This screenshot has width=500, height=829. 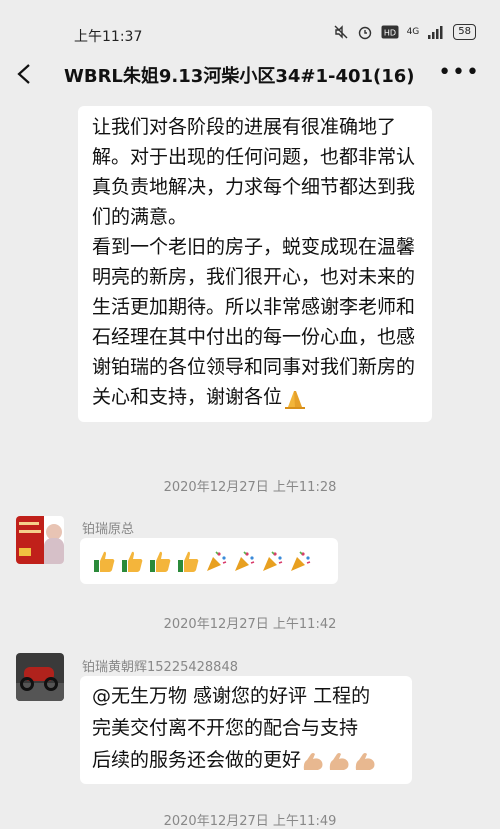 What do you see at coordinates (225, 728) in the screenshot?
I see `message-text: 完美交付离不开您的配合与支持` at bounding box center [225, 728].